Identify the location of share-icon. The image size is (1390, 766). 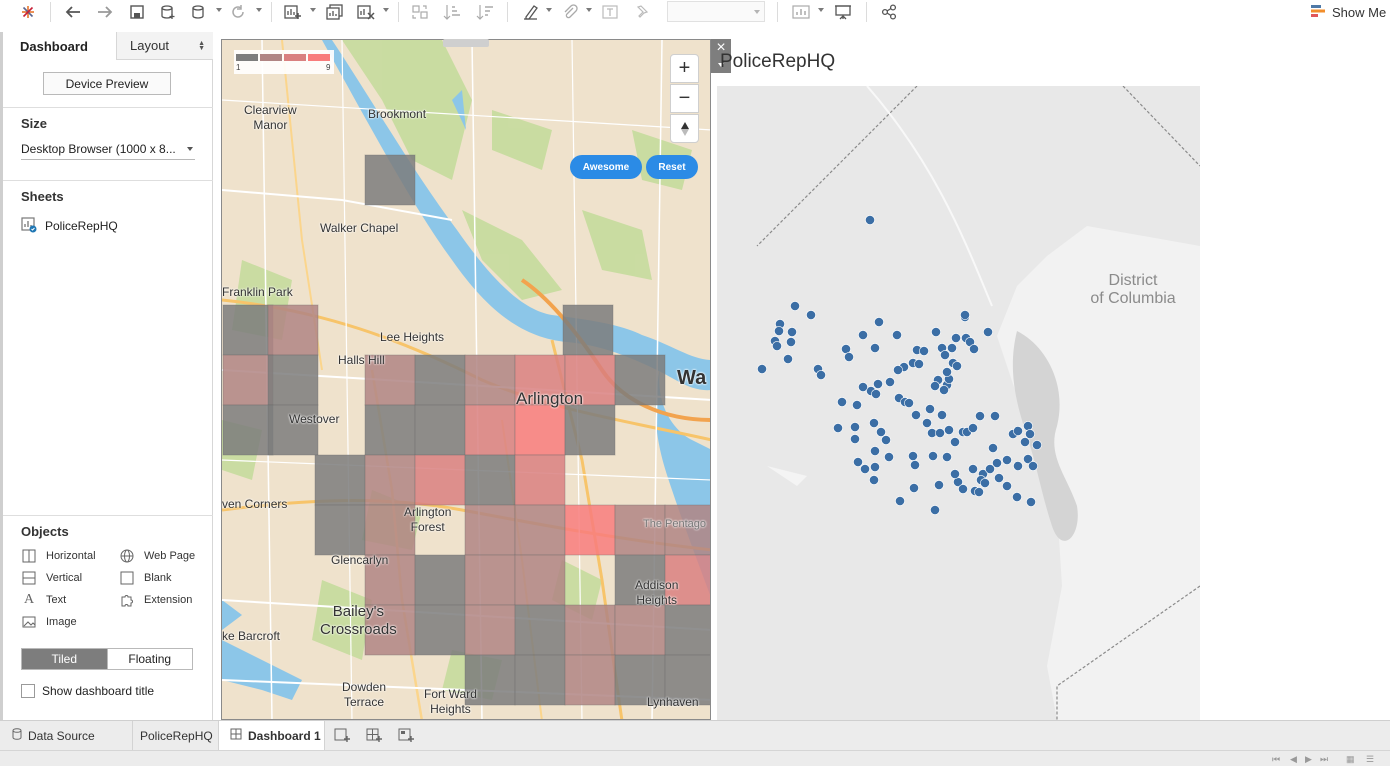
(889, 12).